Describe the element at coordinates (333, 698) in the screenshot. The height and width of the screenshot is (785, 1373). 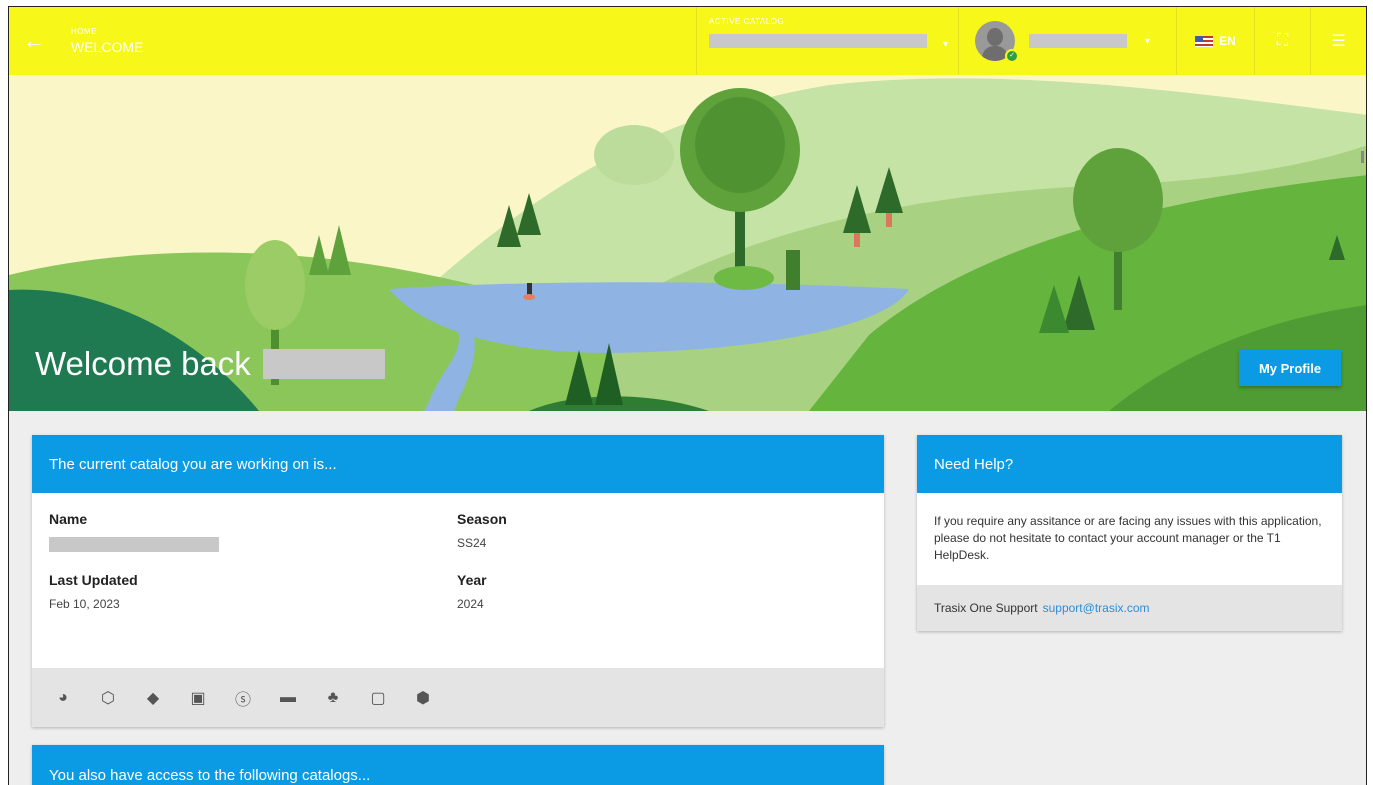
I see `hierarchy-icon: ♣` at that location.